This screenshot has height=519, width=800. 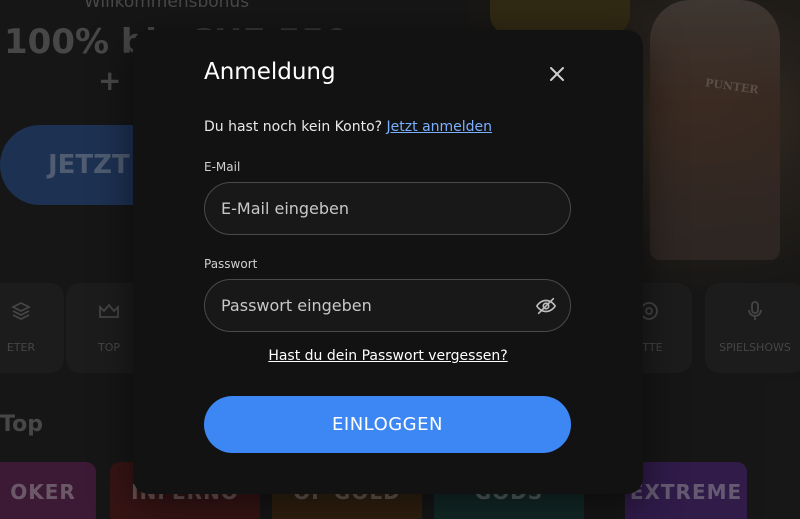 I want to click on email-field-wrapper, so click(x=387, y=208).